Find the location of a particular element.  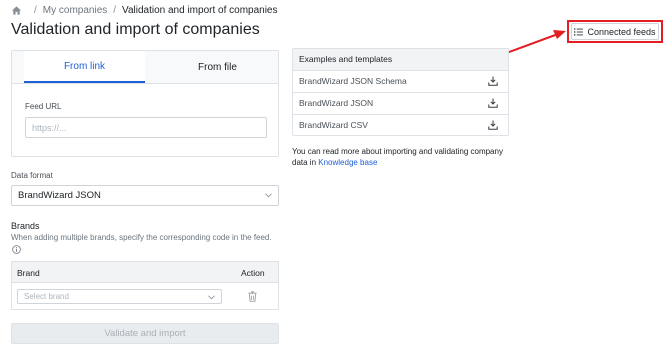

brand-select: Select brand is located at coordinates (119, 296).